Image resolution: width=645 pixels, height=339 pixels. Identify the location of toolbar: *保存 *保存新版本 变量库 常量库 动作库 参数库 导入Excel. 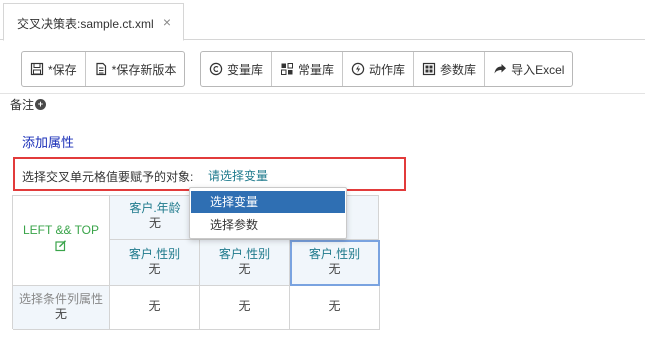
(322, 69).